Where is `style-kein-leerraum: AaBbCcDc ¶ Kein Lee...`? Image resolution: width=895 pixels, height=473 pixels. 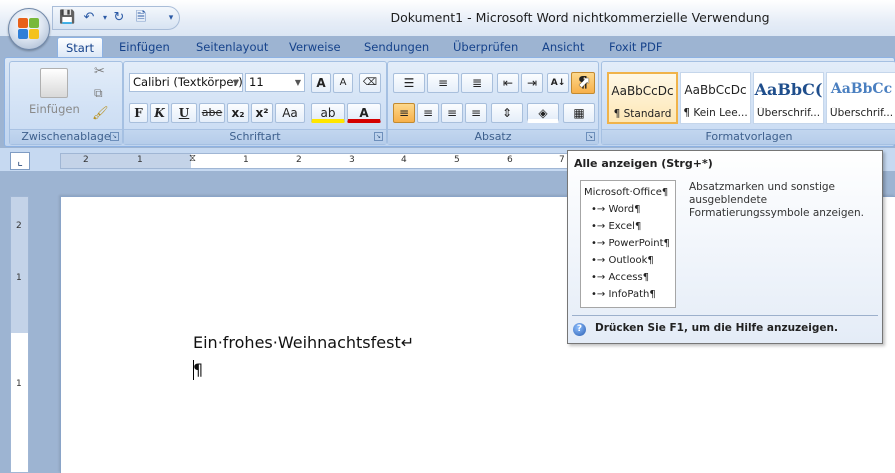 style-kein-leerraum: AaBbCcDc ¶ Kein Lee... is located at coordinates (715, 98).